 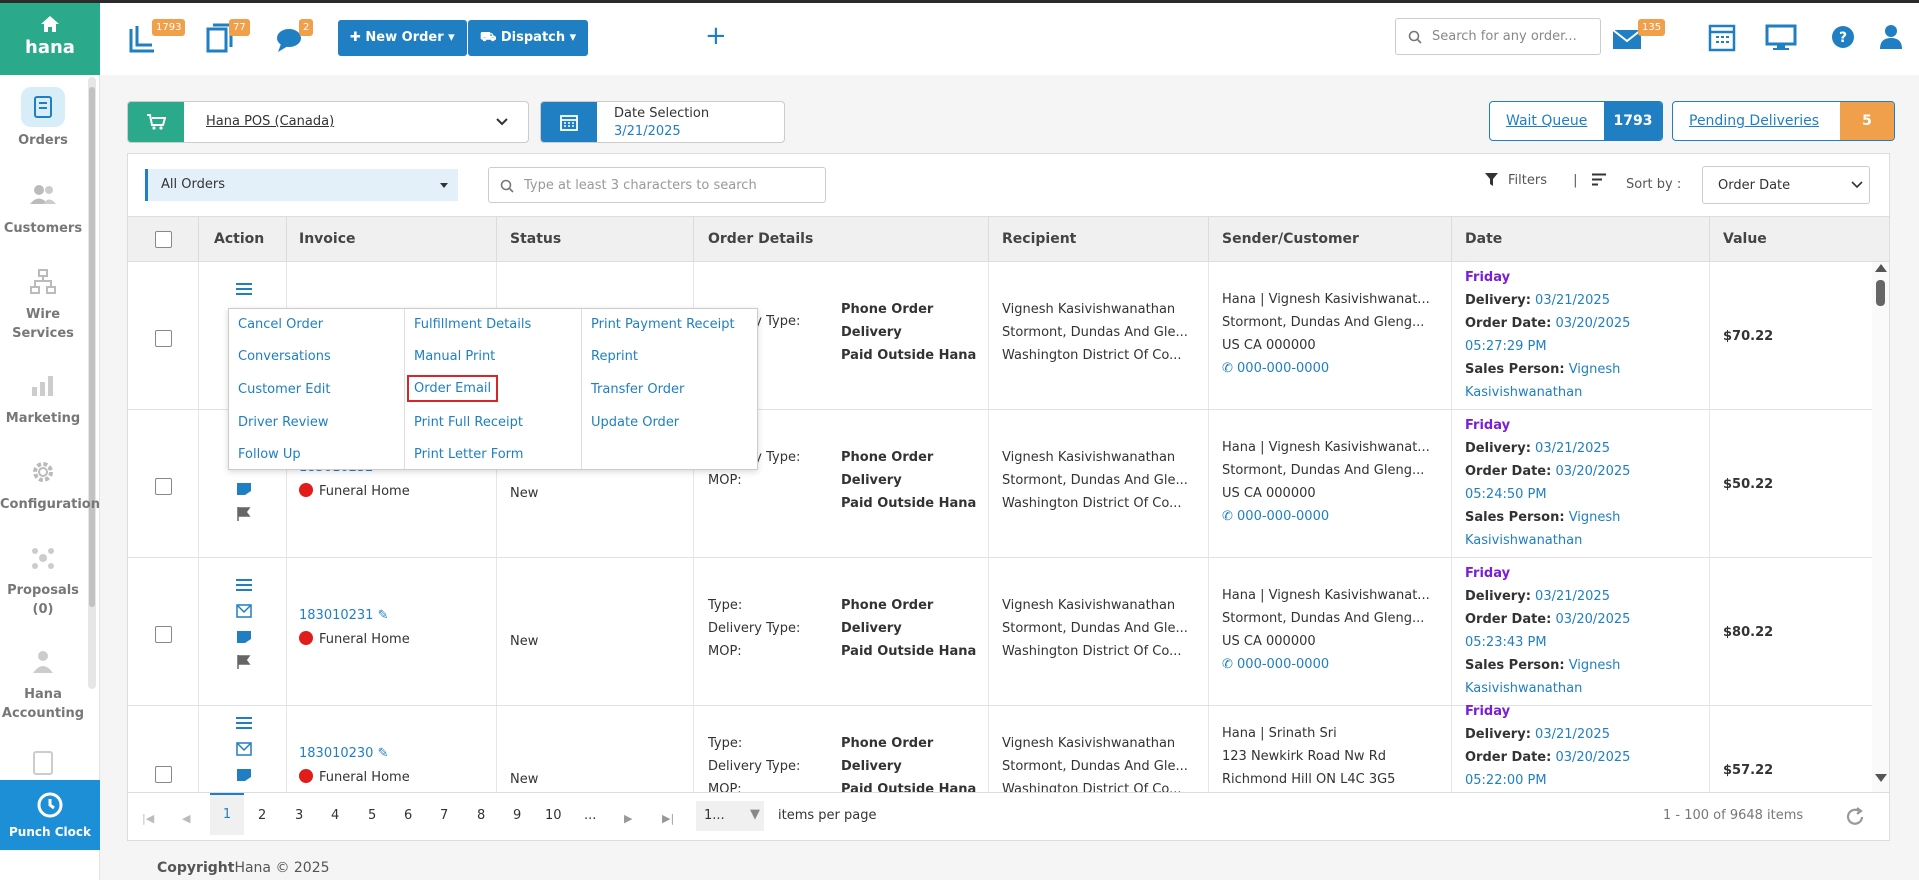 What do you see at coordinates (148, 818) in the screenshot?
I see `first-page-icon: |◀` at bounding box center [148, 818].